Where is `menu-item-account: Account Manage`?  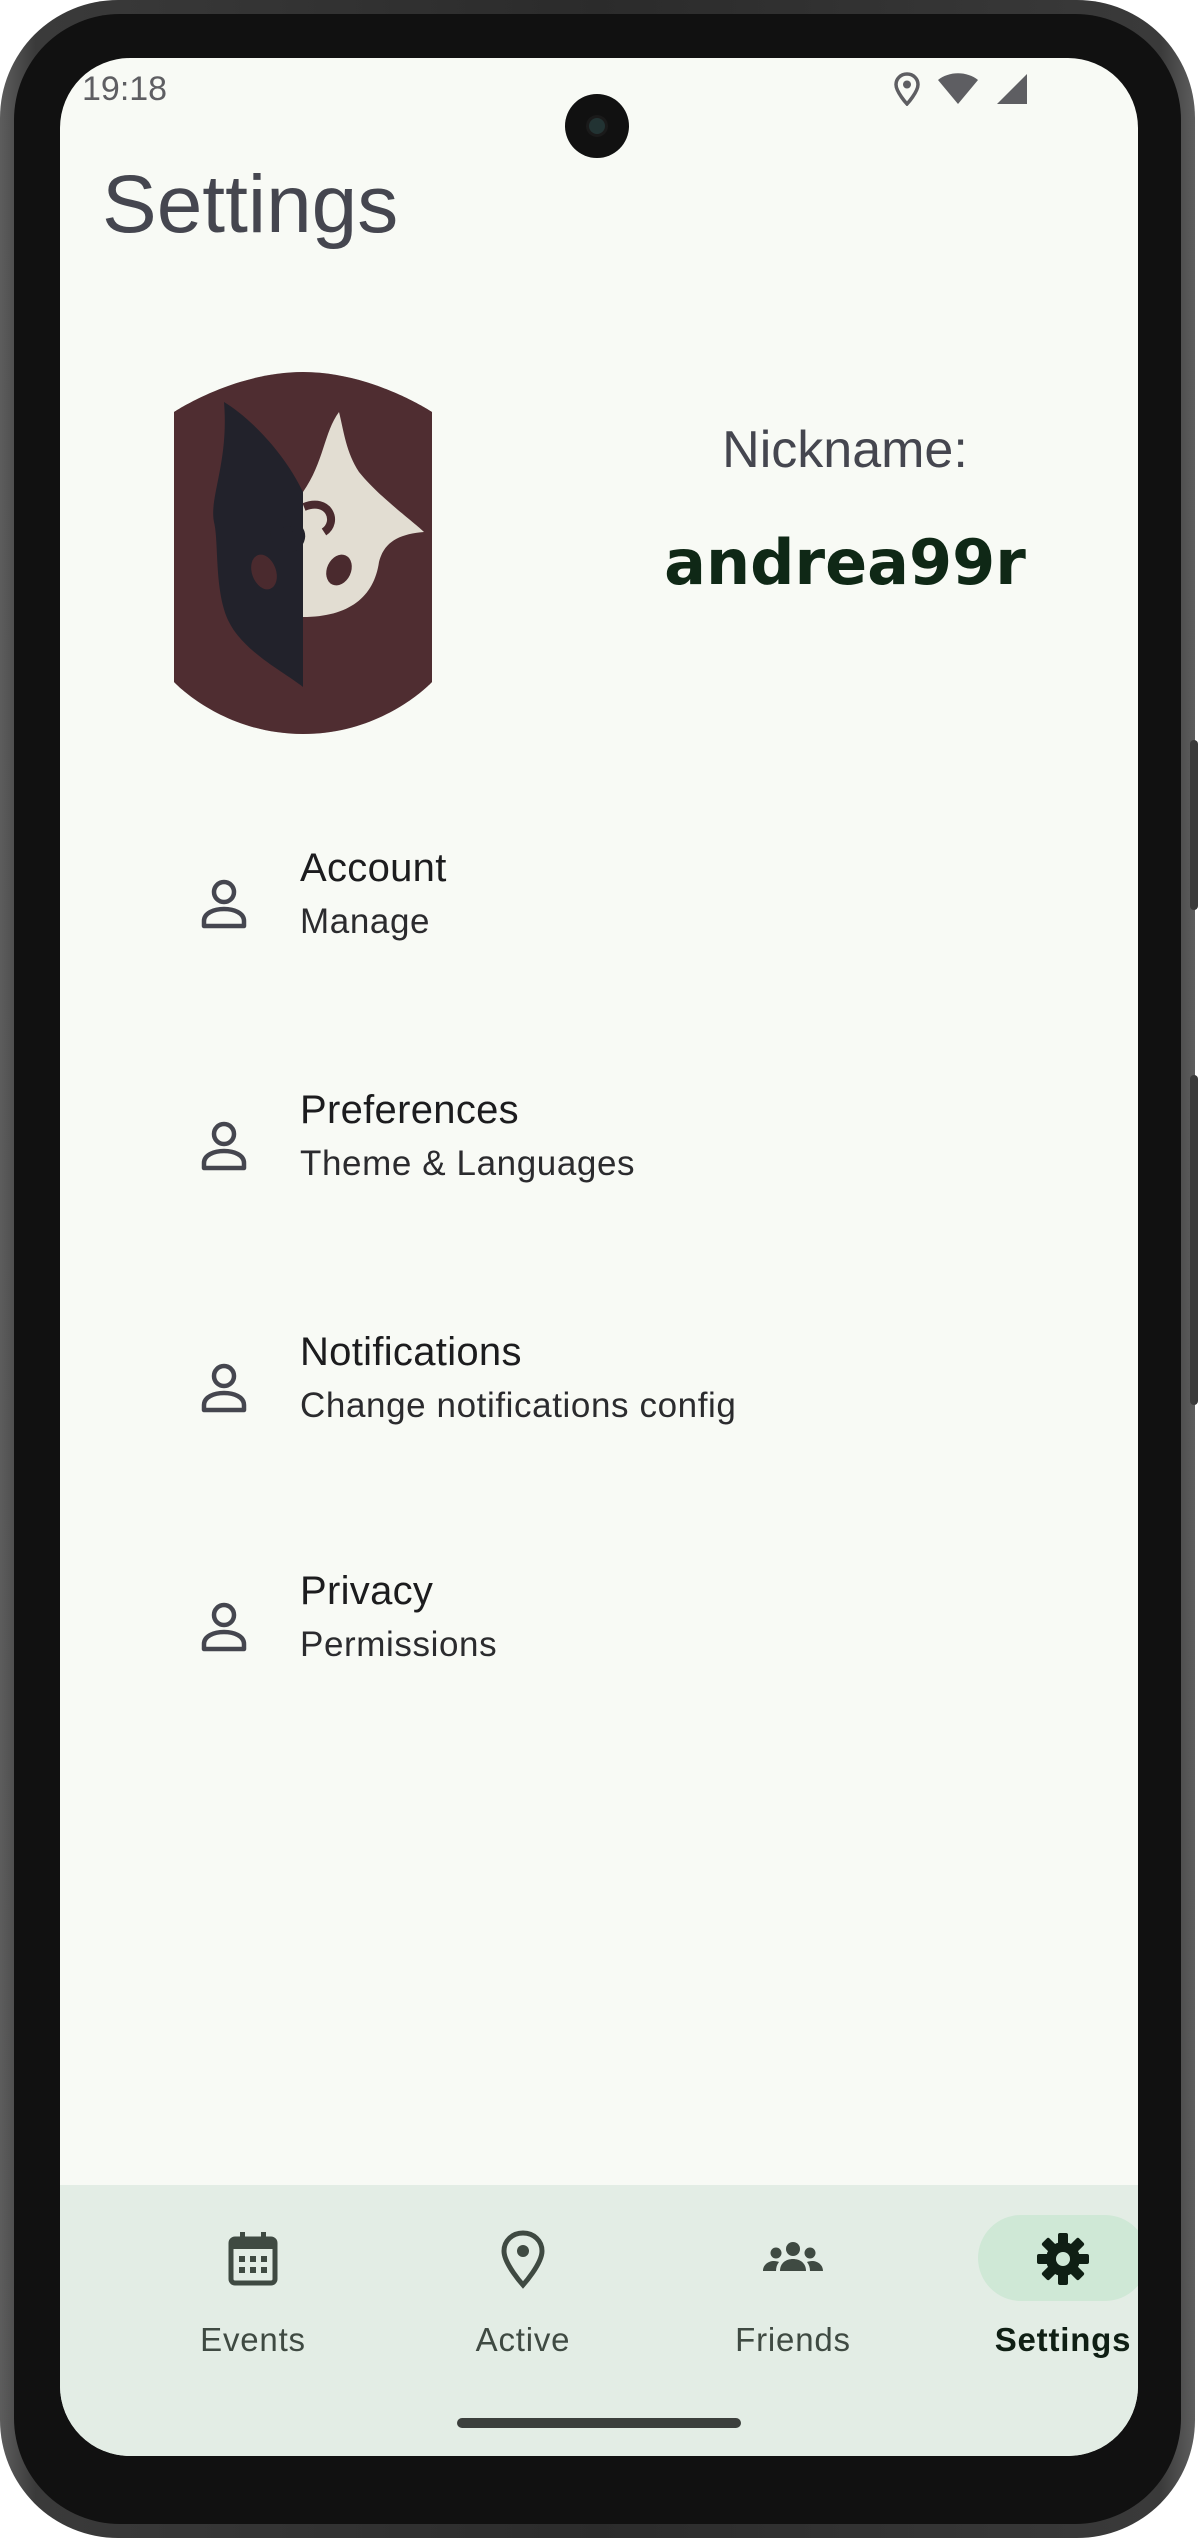
menu-item-account: Account Manage is located at coordinates (600, 918).